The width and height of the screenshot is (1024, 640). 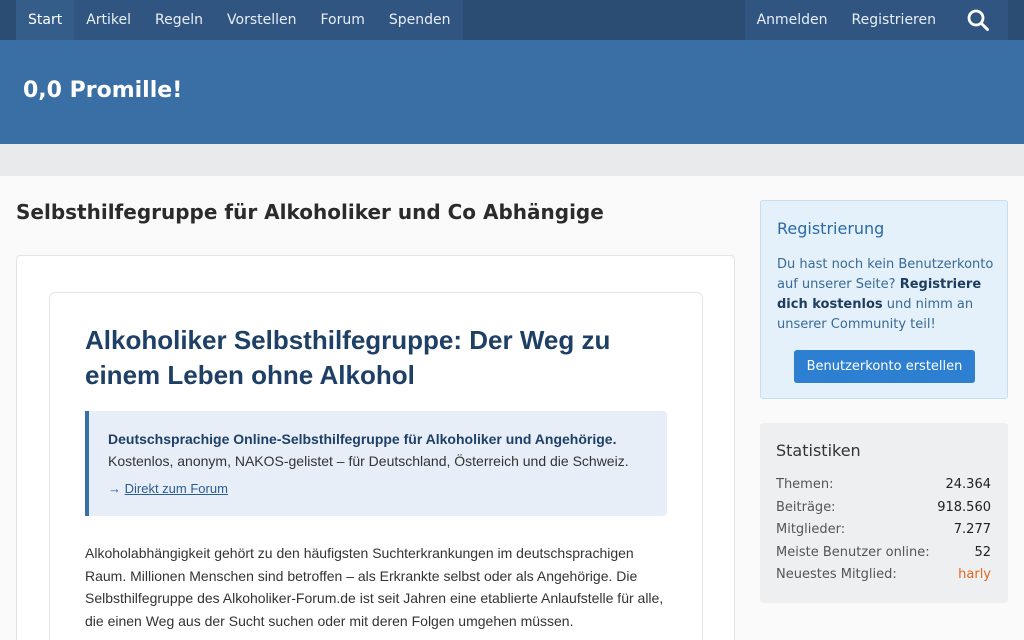 What do you see at coordinates (45, 20) in the screenshot?
I see `nav-start: Start` at bounding box center [45, 20].